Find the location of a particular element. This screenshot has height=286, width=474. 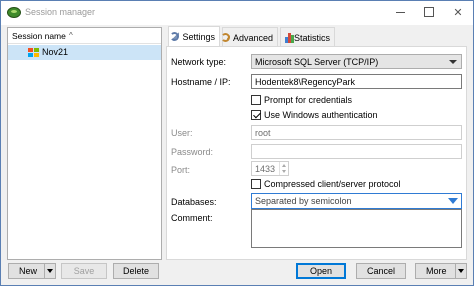

session-item-nov21: Nov21 is located at coordinates (84, 52).